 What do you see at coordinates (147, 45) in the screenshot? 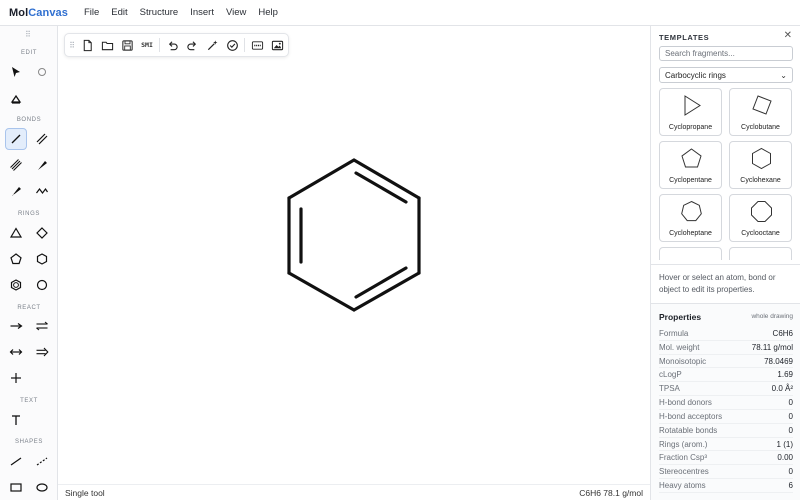
I see `smiles-button: SMI` at bounding box center [147, 45].